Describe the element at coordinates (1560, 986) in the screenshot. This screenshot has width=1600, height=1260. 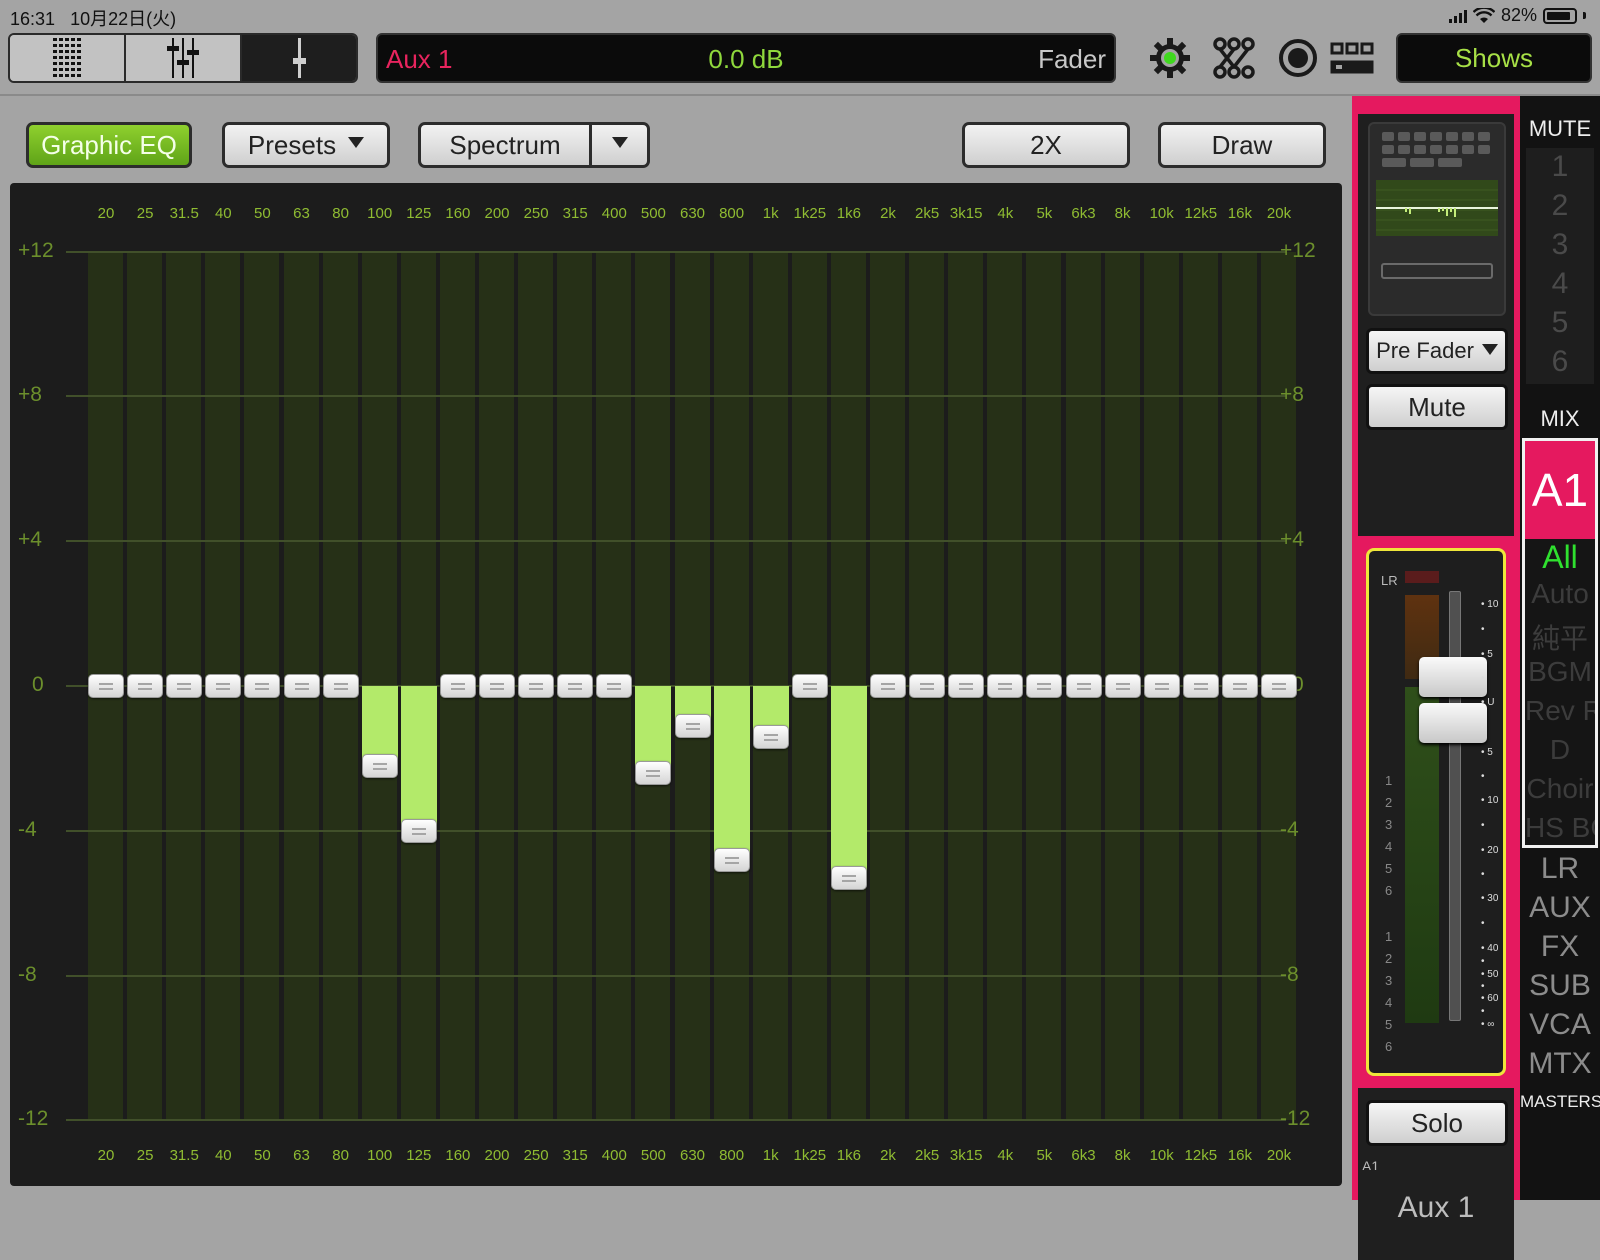
I see `nav-group-sub: SUB` at that location.